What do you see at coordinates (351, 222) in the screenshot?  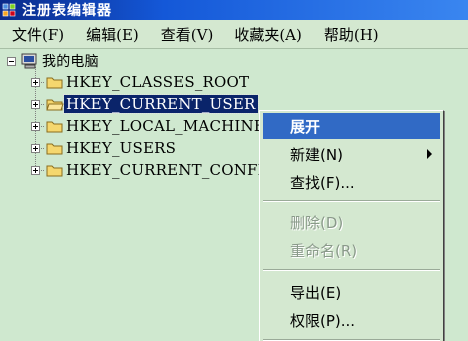 I see `context-menu-delete: 删除(D)` at bounding box center [351, 222].